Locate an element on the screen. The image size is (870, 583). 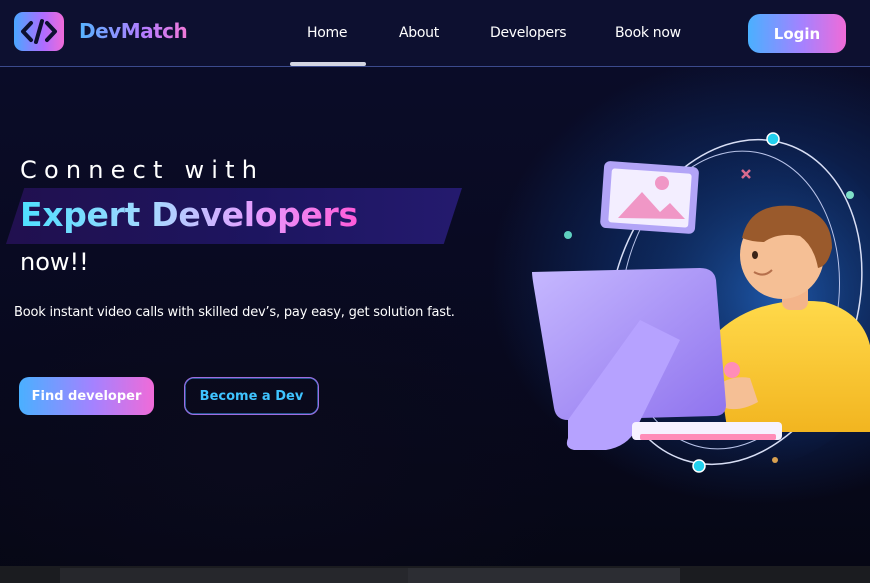
code-brackets-icon is located at coordinates (39, 31).